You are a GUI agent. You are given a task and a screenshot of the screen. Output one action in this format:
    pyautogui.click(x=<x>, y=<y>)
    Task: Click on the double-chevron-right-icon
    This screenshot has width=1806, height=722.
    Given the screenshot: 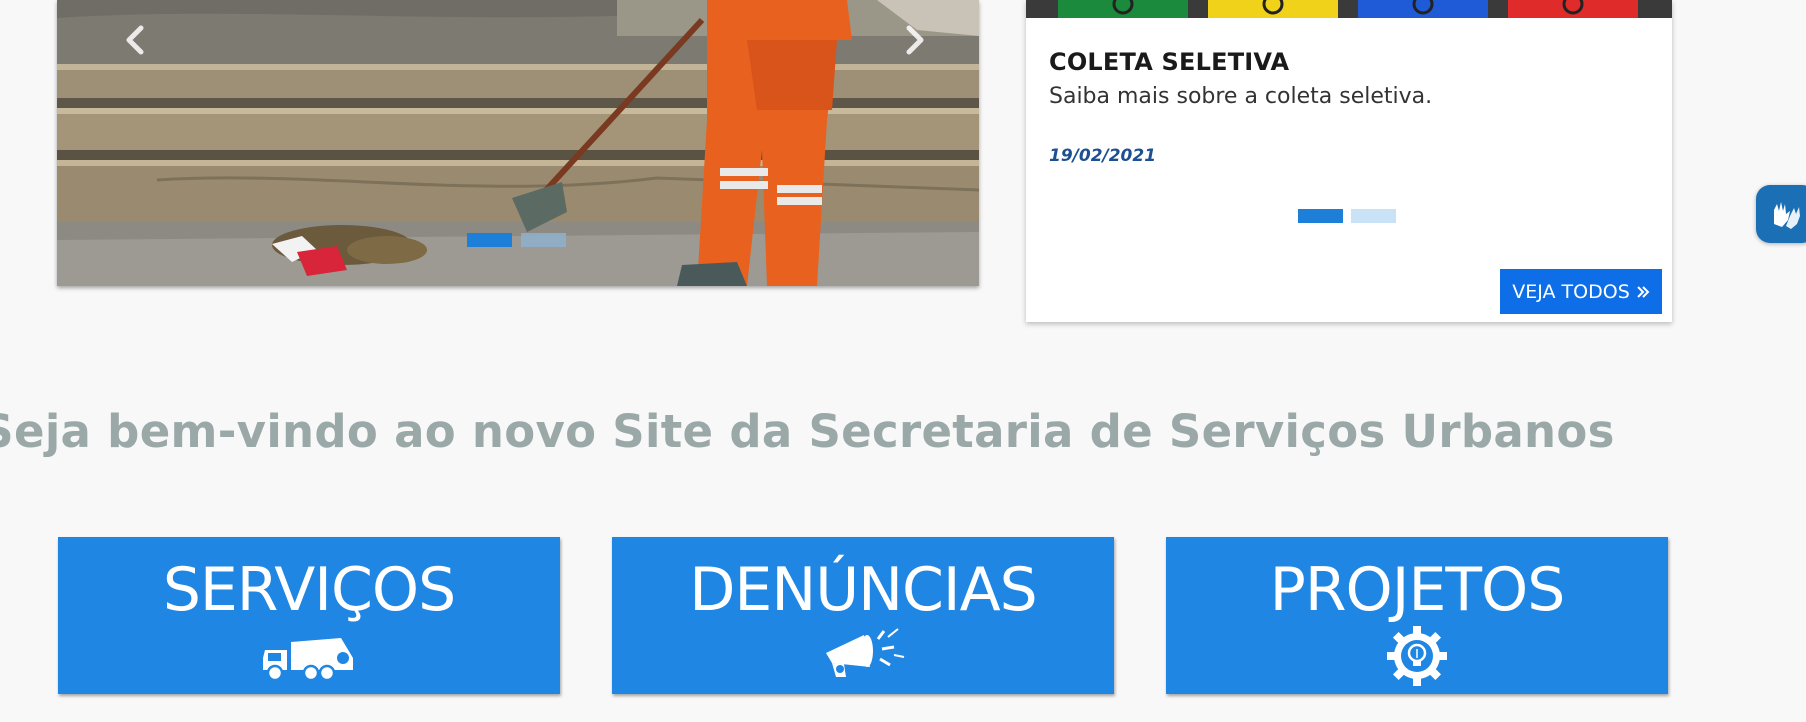 What is the action you would take?
    pyautogui.click(x=1643, y=291)
    